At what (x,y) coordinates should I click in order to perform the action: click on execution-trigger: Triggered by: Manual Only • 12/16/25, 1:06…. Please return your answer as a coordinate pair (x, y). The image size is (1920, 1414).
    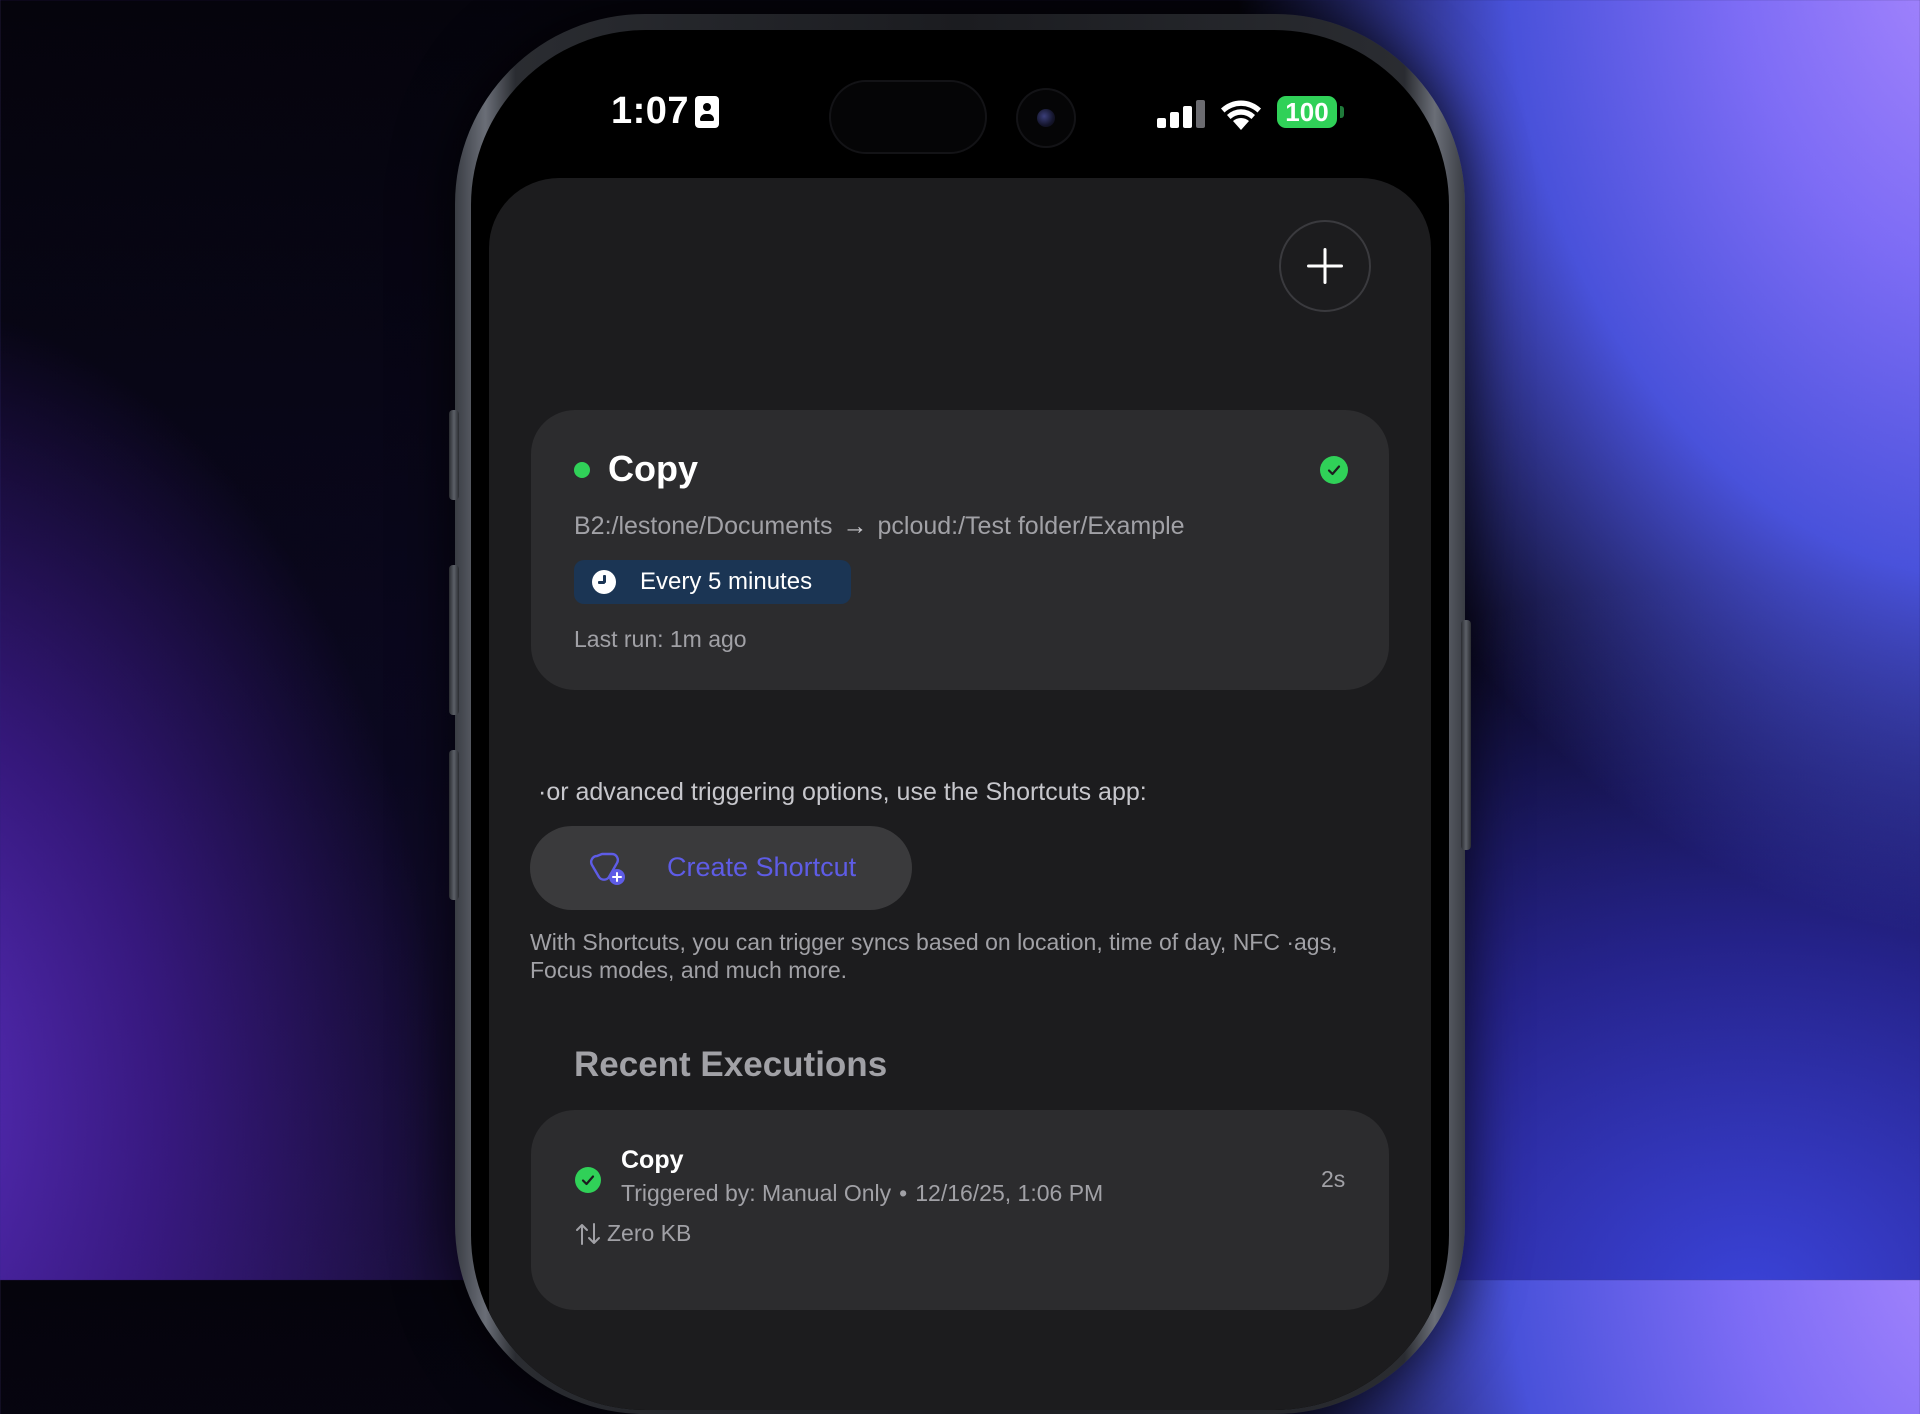
    Looking at the image, I should click on (862, 1193).